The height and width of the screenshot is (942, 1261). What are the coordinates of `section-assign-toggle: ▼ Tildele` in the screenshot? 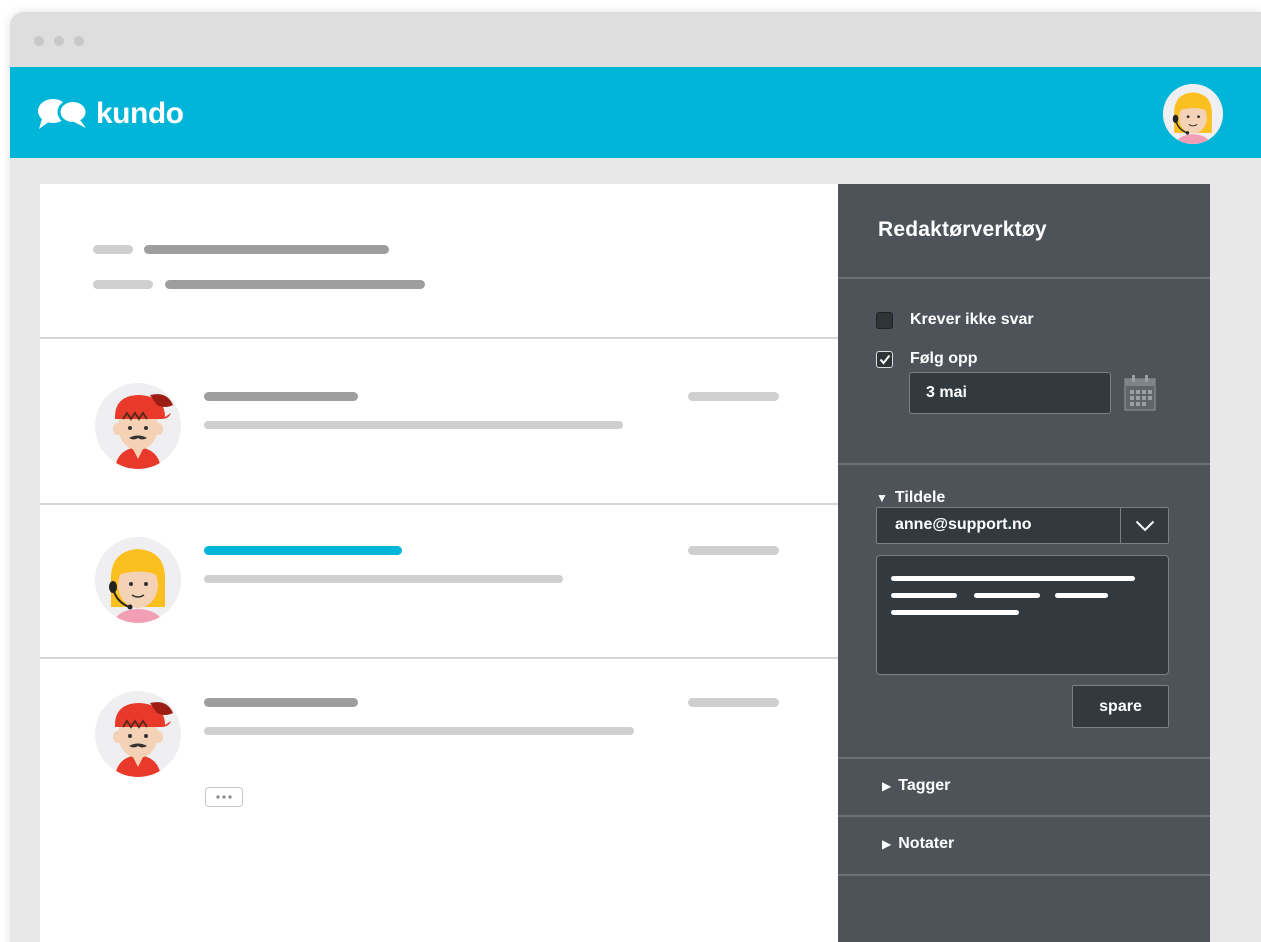 It's located at (910, 498).